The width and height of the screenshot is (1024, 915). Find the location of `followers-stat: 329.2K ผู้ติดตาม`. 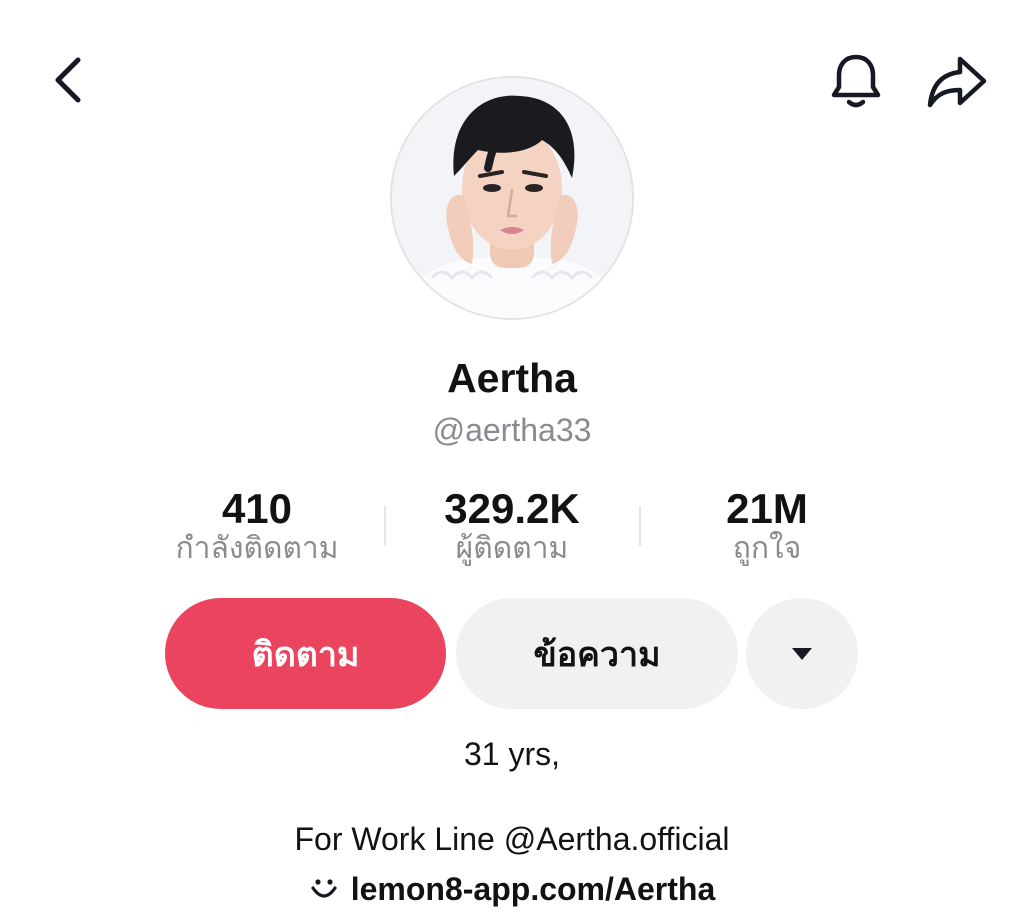

followers-stat: 329.2K ผู้ติดตาม is located at coordinates (512, 525).